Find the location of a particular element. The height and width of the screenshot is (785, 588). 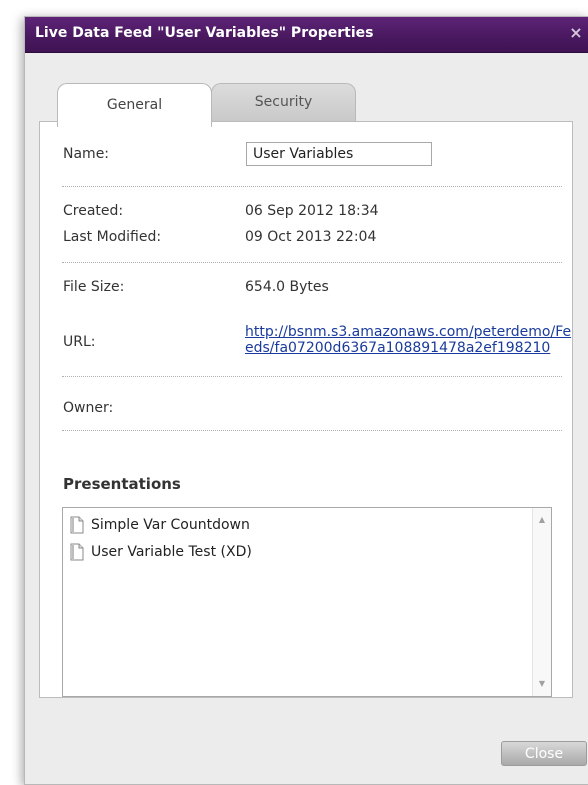

list-item: Simple Var Countdown is located at coordinates (159, 526).